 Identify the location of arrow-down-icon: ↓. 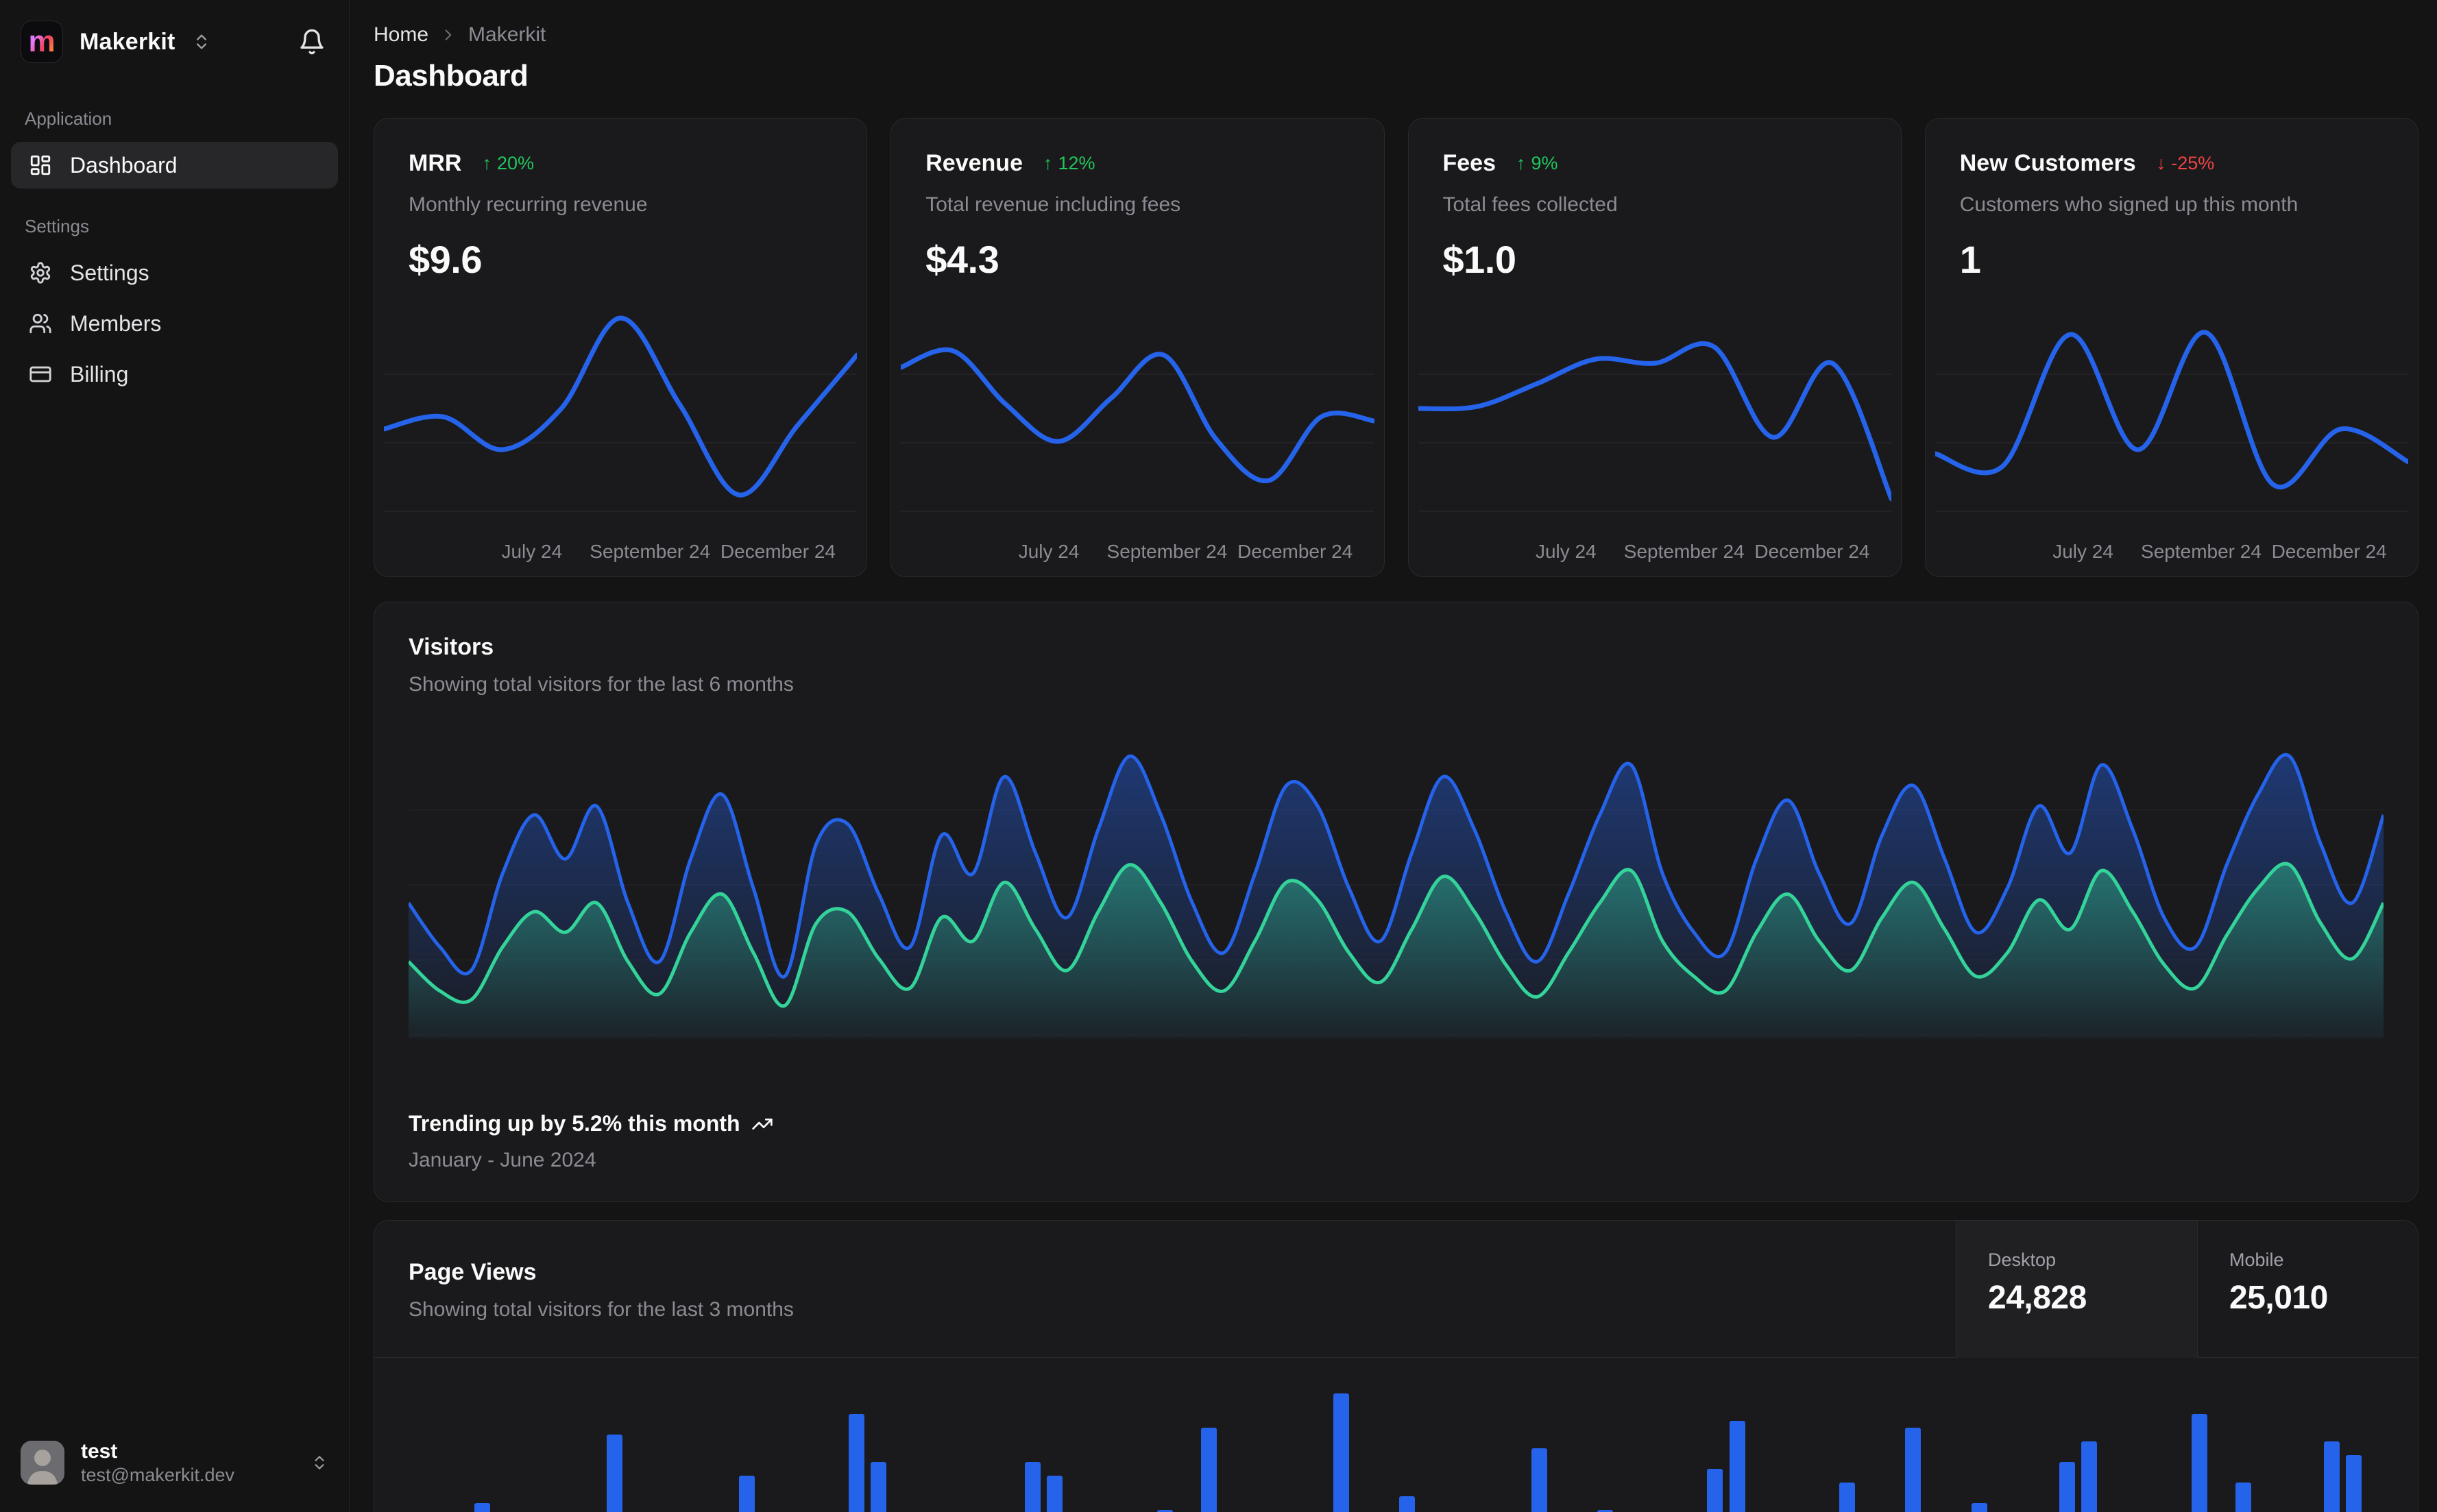
(2161, 163).